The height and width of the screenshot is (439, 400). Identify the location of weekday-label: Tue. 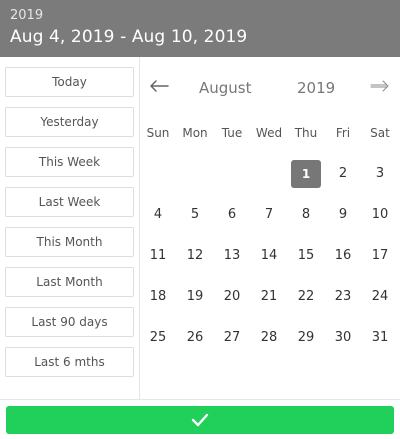
(232, 133).